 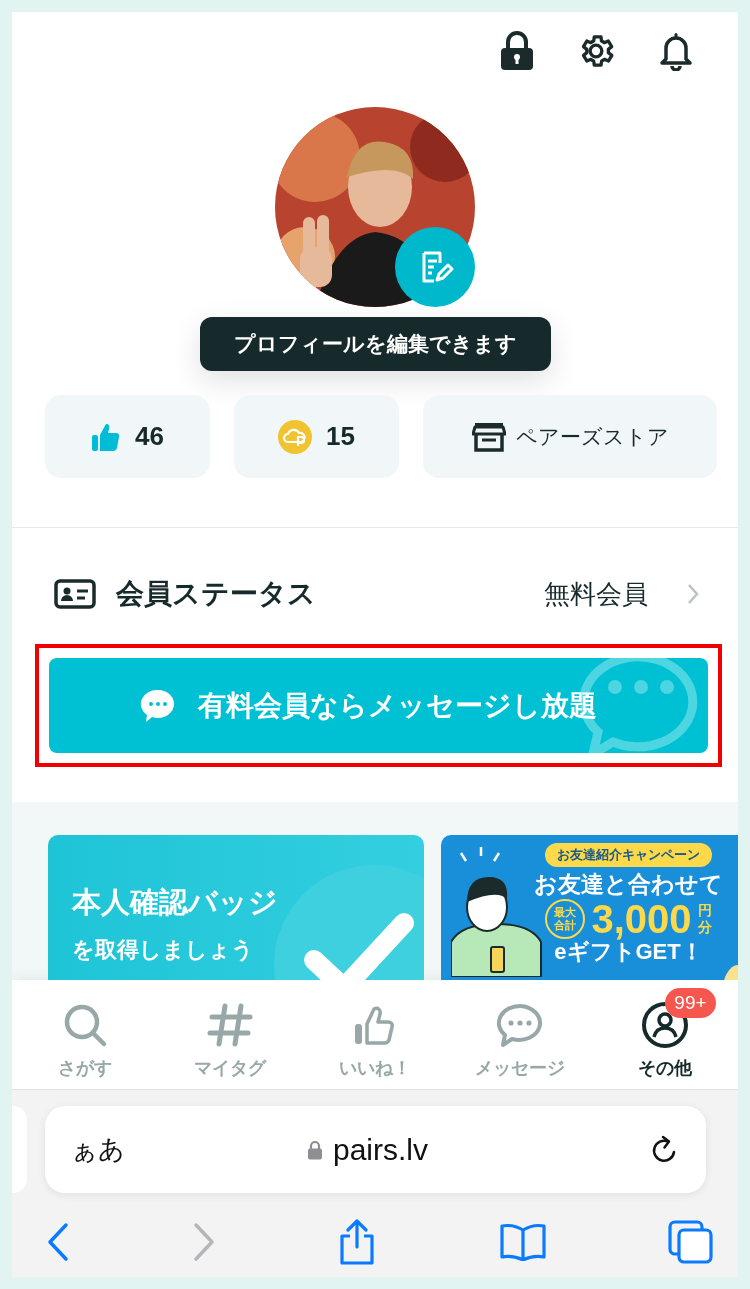 I want to click on membership-status-row: 会員ステータス 無料会員, so click(x=375, y=577).